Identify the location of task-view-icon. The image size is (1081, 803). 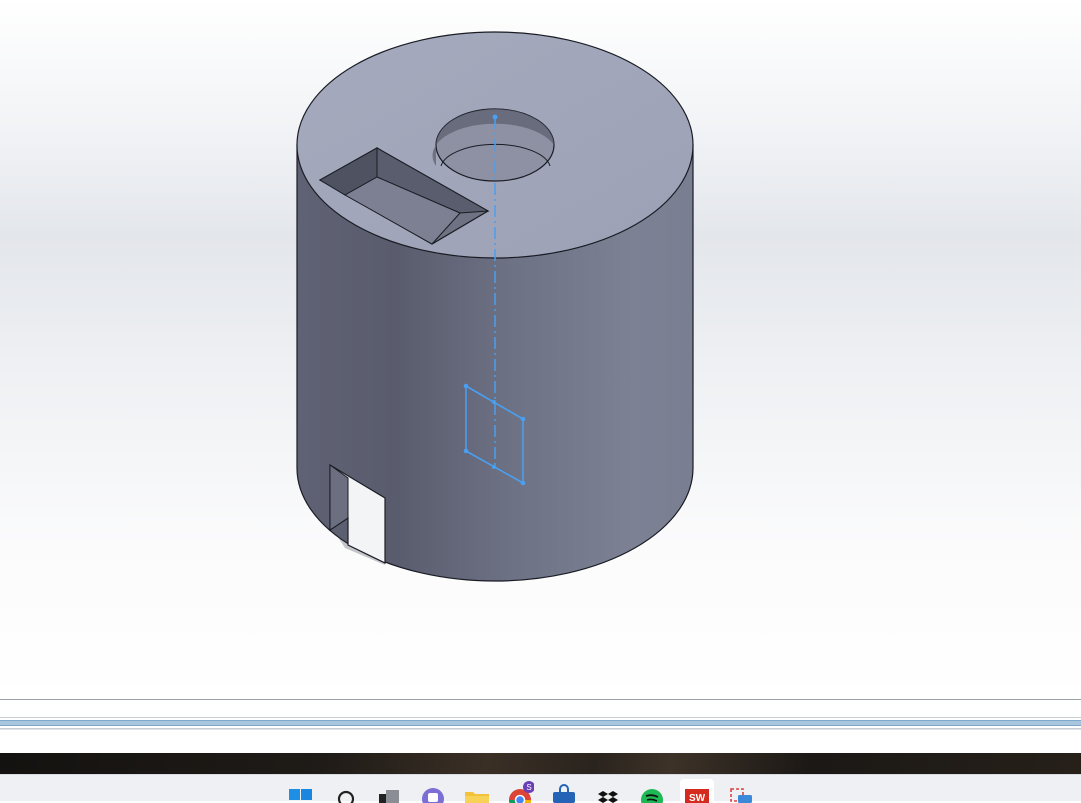
(389, 791).